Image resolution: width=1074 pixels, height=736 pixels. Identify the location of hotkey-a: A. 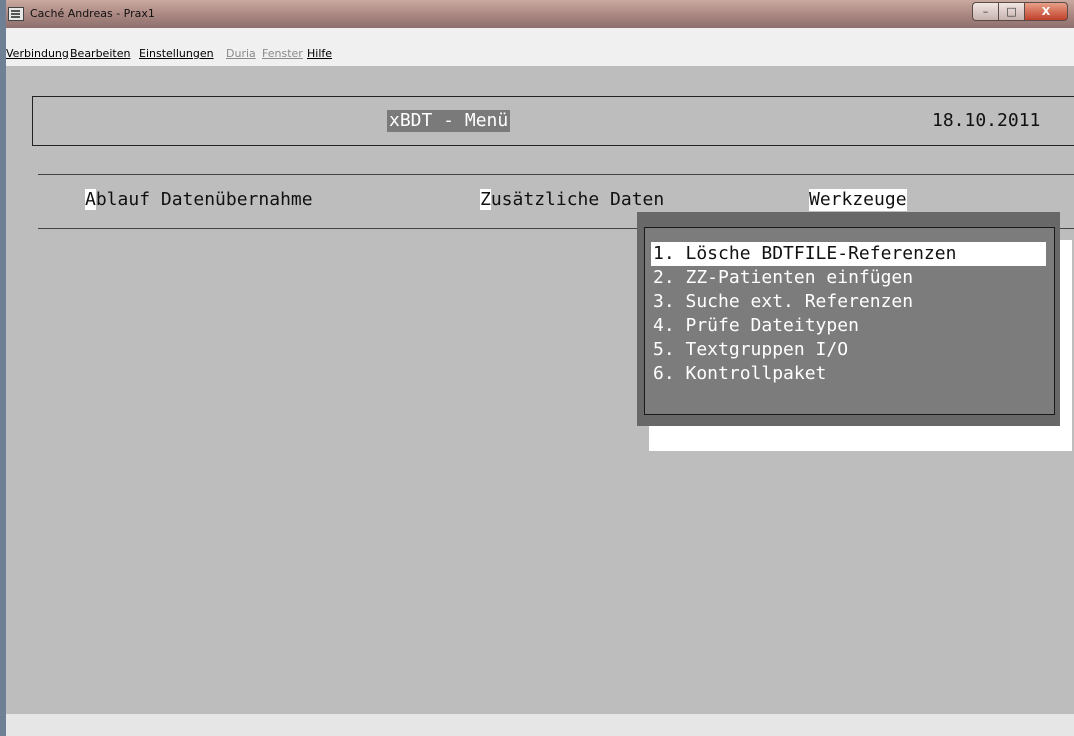
(90, 199).